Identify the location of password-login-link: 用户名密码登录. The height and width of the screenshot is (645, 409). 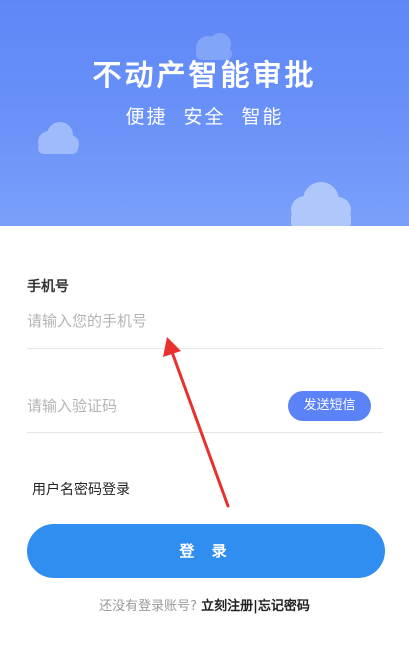
(81, 489).